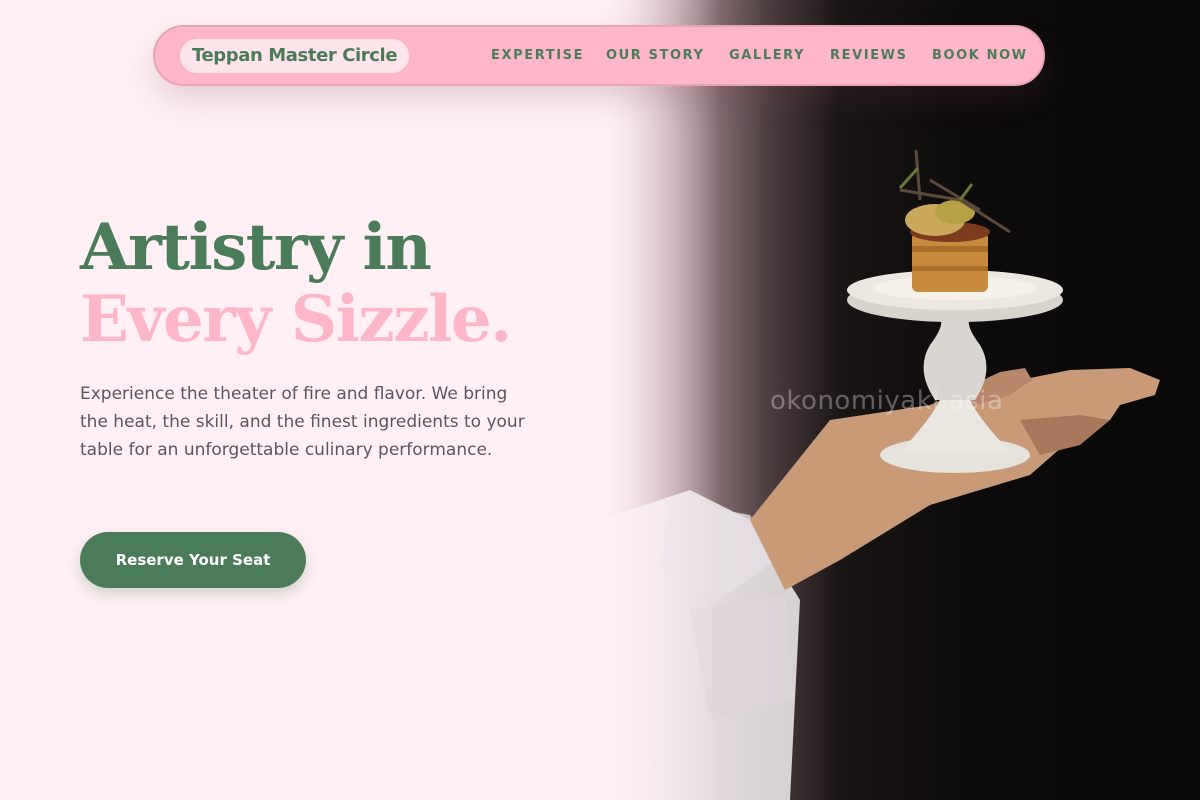  Describe the element at coordinates (655, 55) in the screenshot. I see `nav-link-our-story: OUR STORY` at that location.